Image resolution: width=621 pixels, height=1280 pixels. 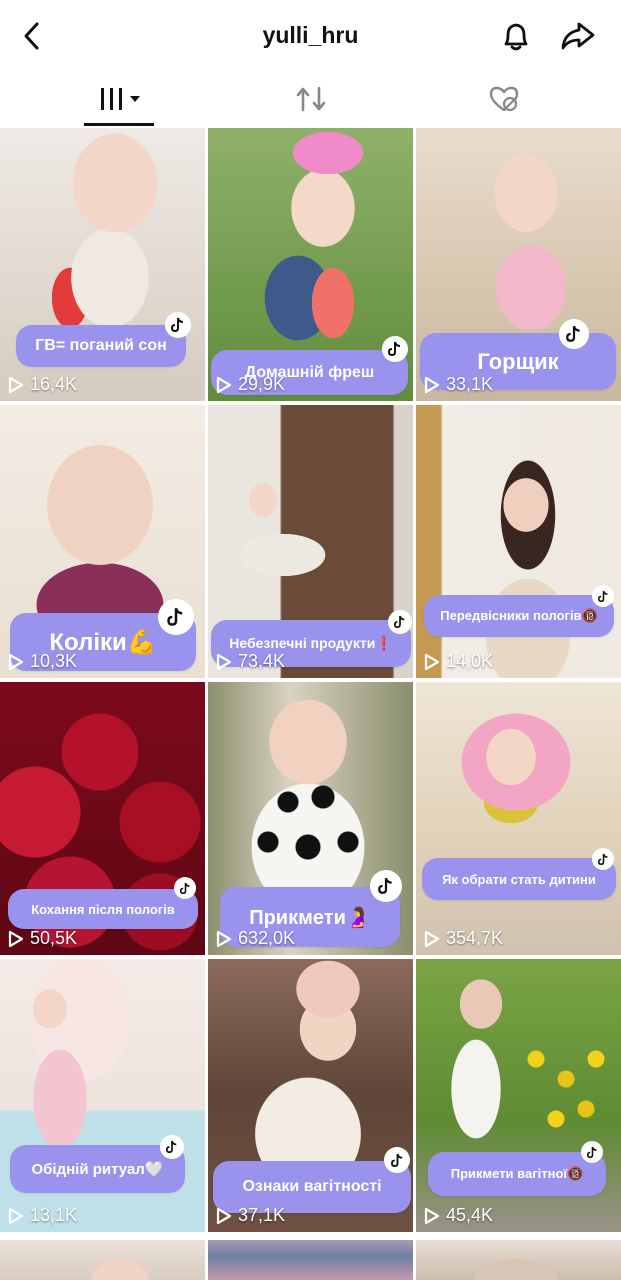 I want to click on view-count: 50,5K, so click(x=42, y=938).